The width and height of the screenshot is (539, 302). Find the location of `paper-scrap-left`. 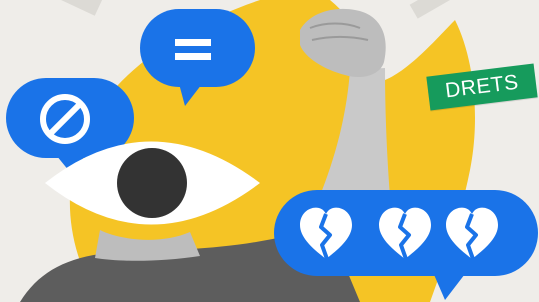

paper-scrap-left is located at coordinates (80, 8).